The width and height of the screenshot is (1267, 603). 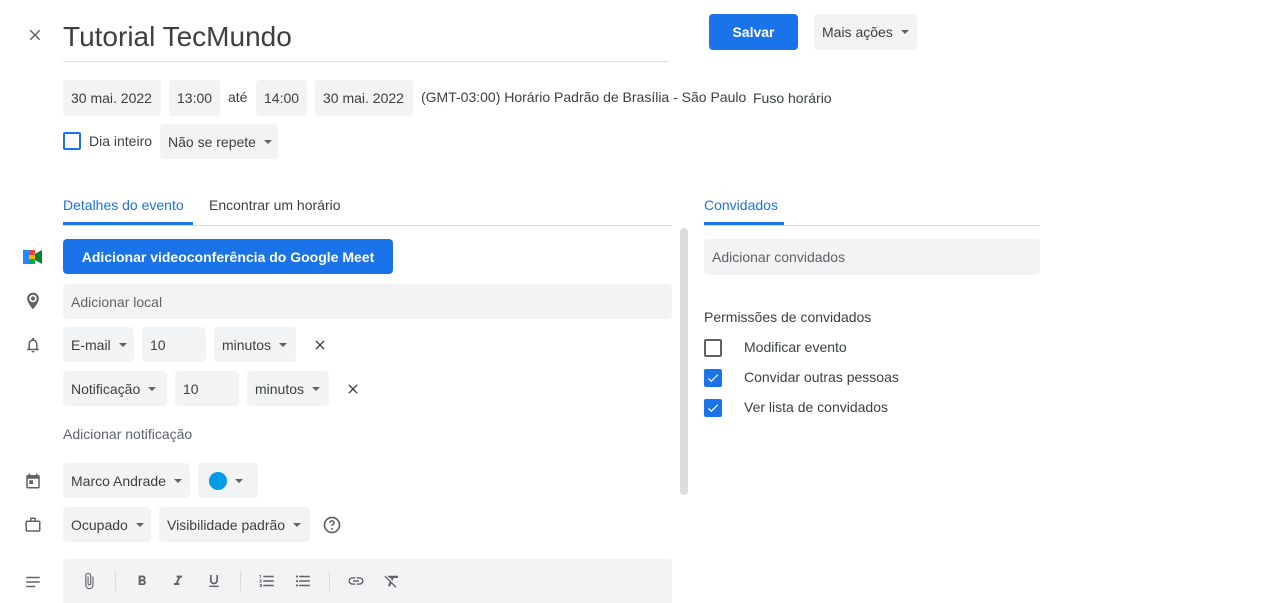 I want to click on attachment-button, so click(x=89, y=581).